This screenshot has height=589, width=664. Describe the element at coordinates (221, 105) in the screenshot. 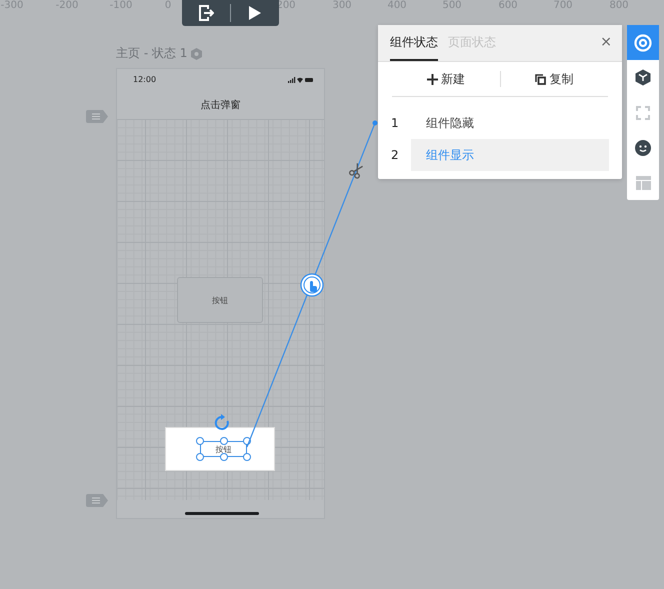

I see `screen-title: 点击弹窗` at that location.